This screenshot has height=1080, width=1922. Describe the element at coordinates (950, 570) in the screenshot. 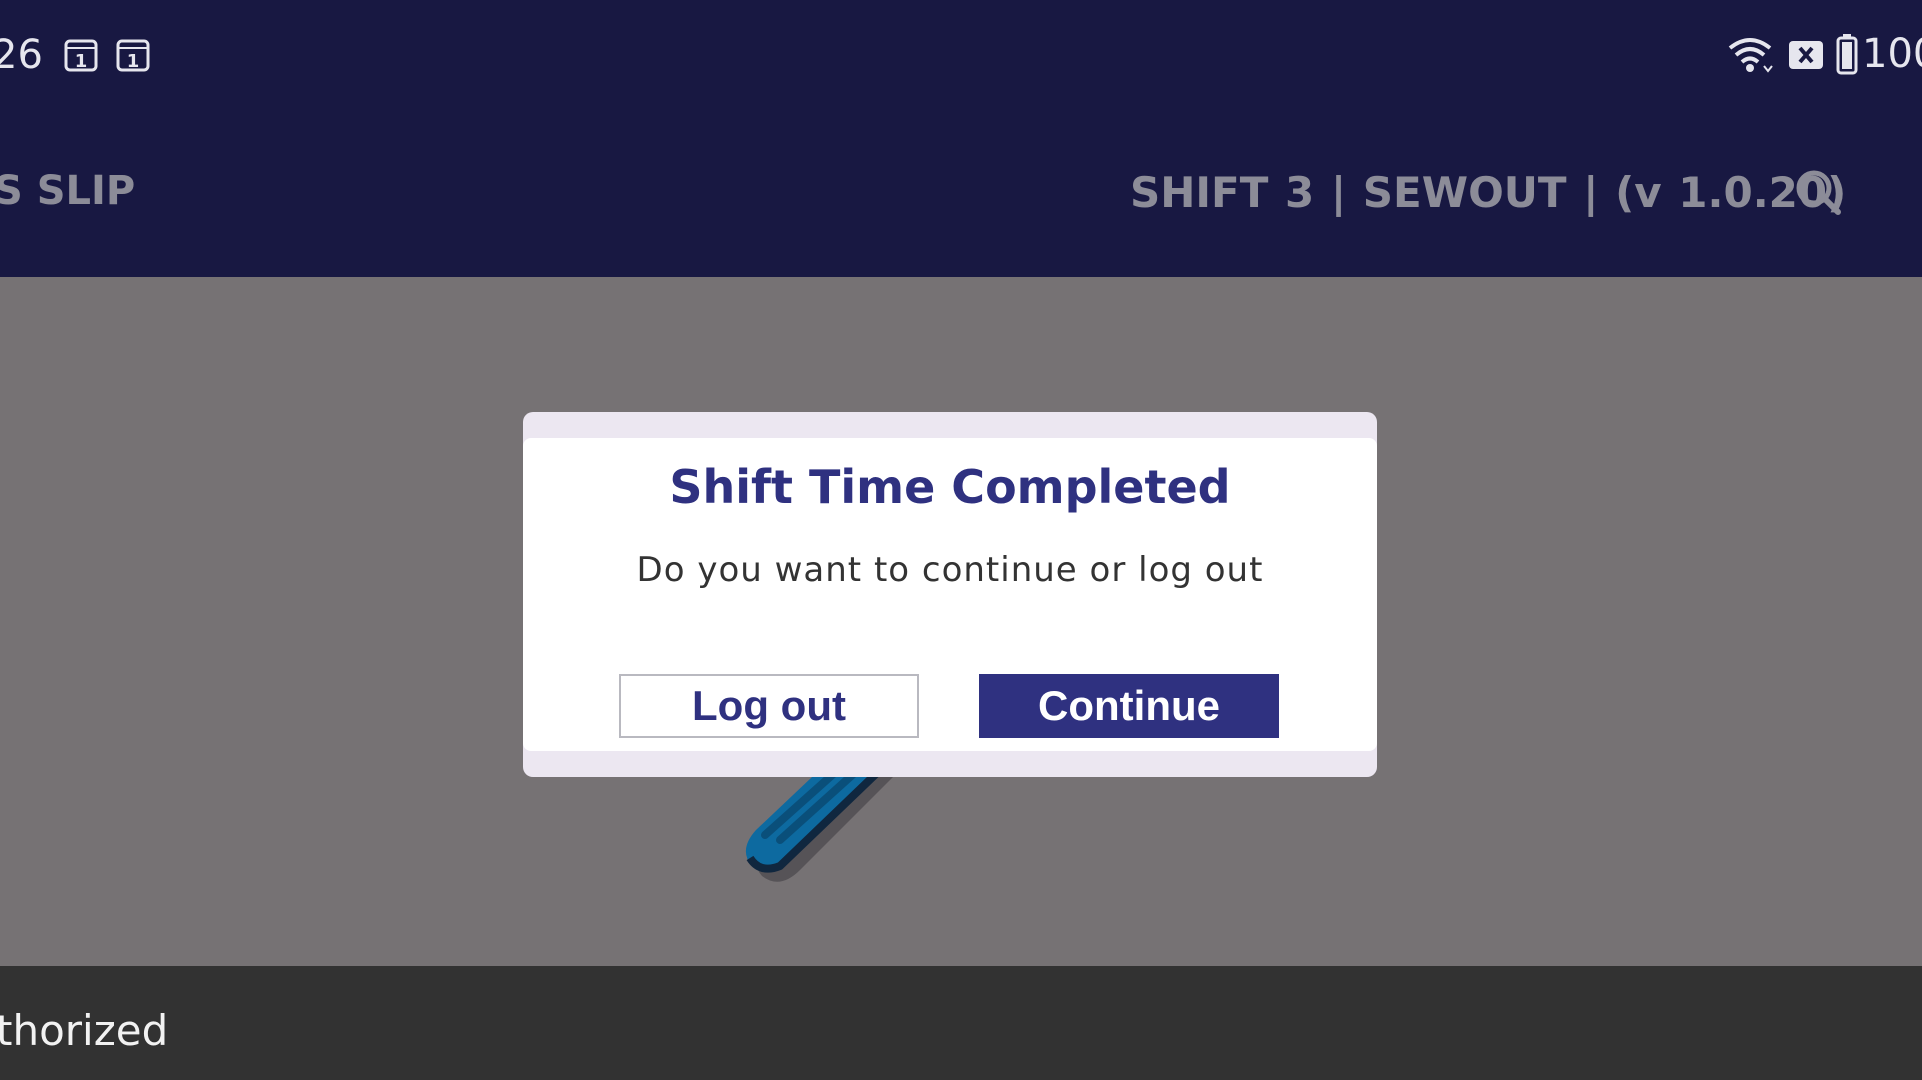

I see `dialog-message: Do you want to continue or log out` at that location.